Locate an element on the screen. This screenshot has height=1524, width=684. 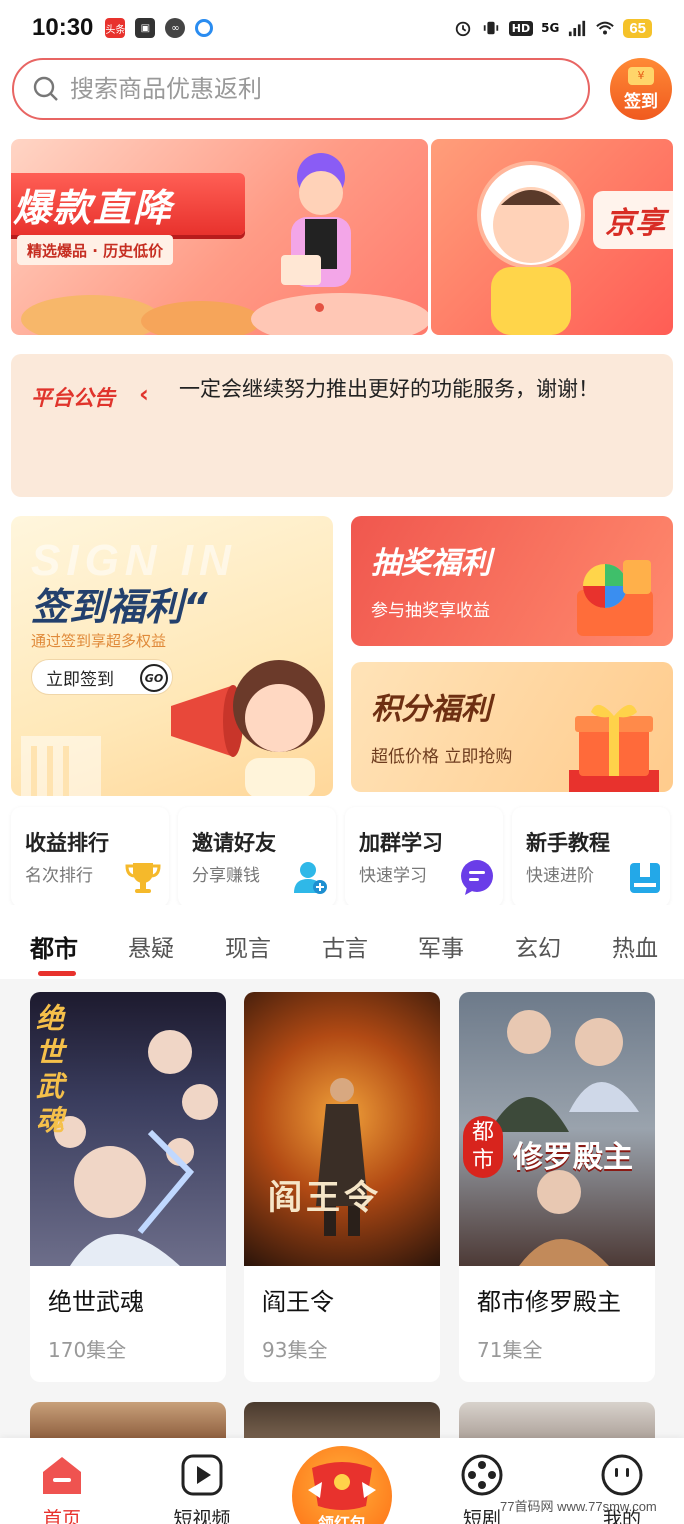
drama-poster: 都市 修罗殿主 is located at coordinates (557, 1129).